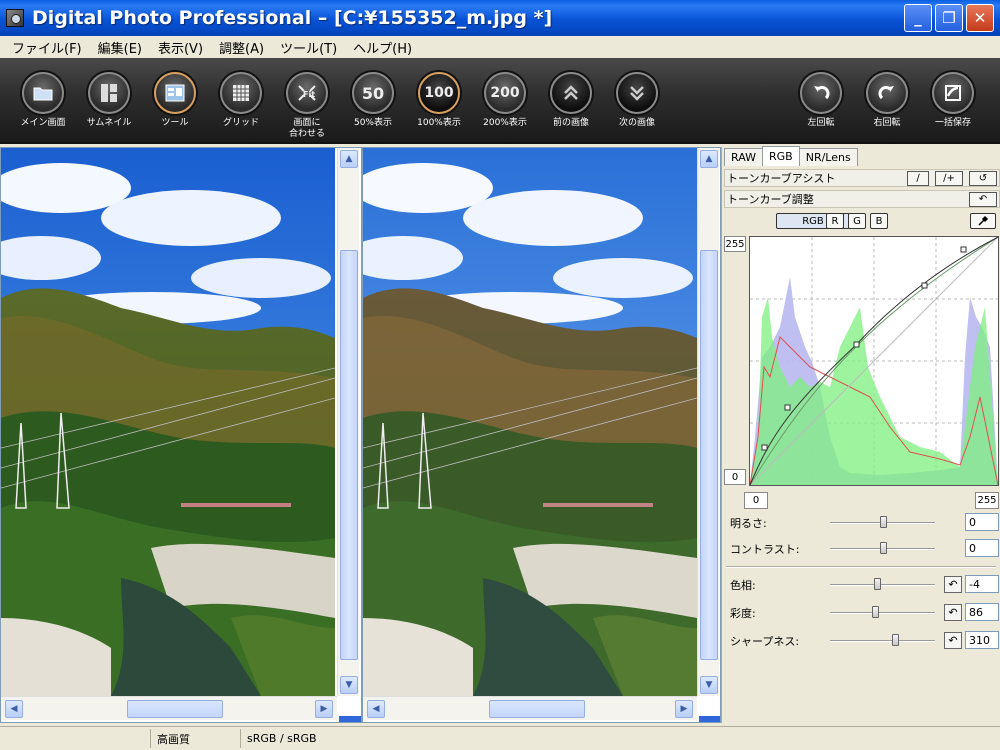 The height and width of the screenshot is (750, 1000). Describe the element at coordinates (308, 47) in the screenshot. I see `menu-tools: ツール(T)` at that location.